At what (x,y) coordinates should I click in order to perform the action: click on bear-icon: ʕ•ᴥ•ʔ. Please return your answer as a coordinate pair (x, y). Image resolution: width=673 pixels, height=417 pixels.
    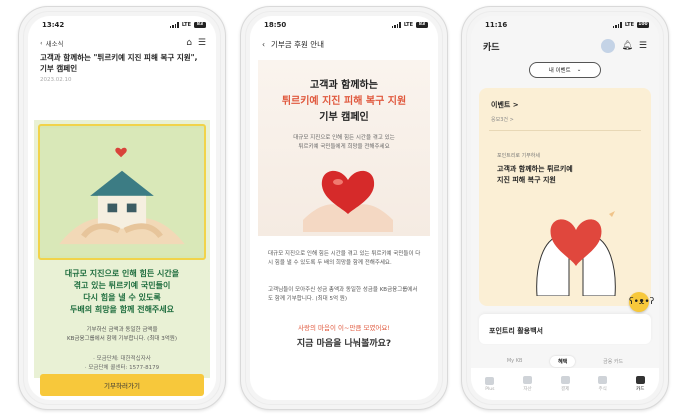
    Looking at the image, I should click on (642, 302).